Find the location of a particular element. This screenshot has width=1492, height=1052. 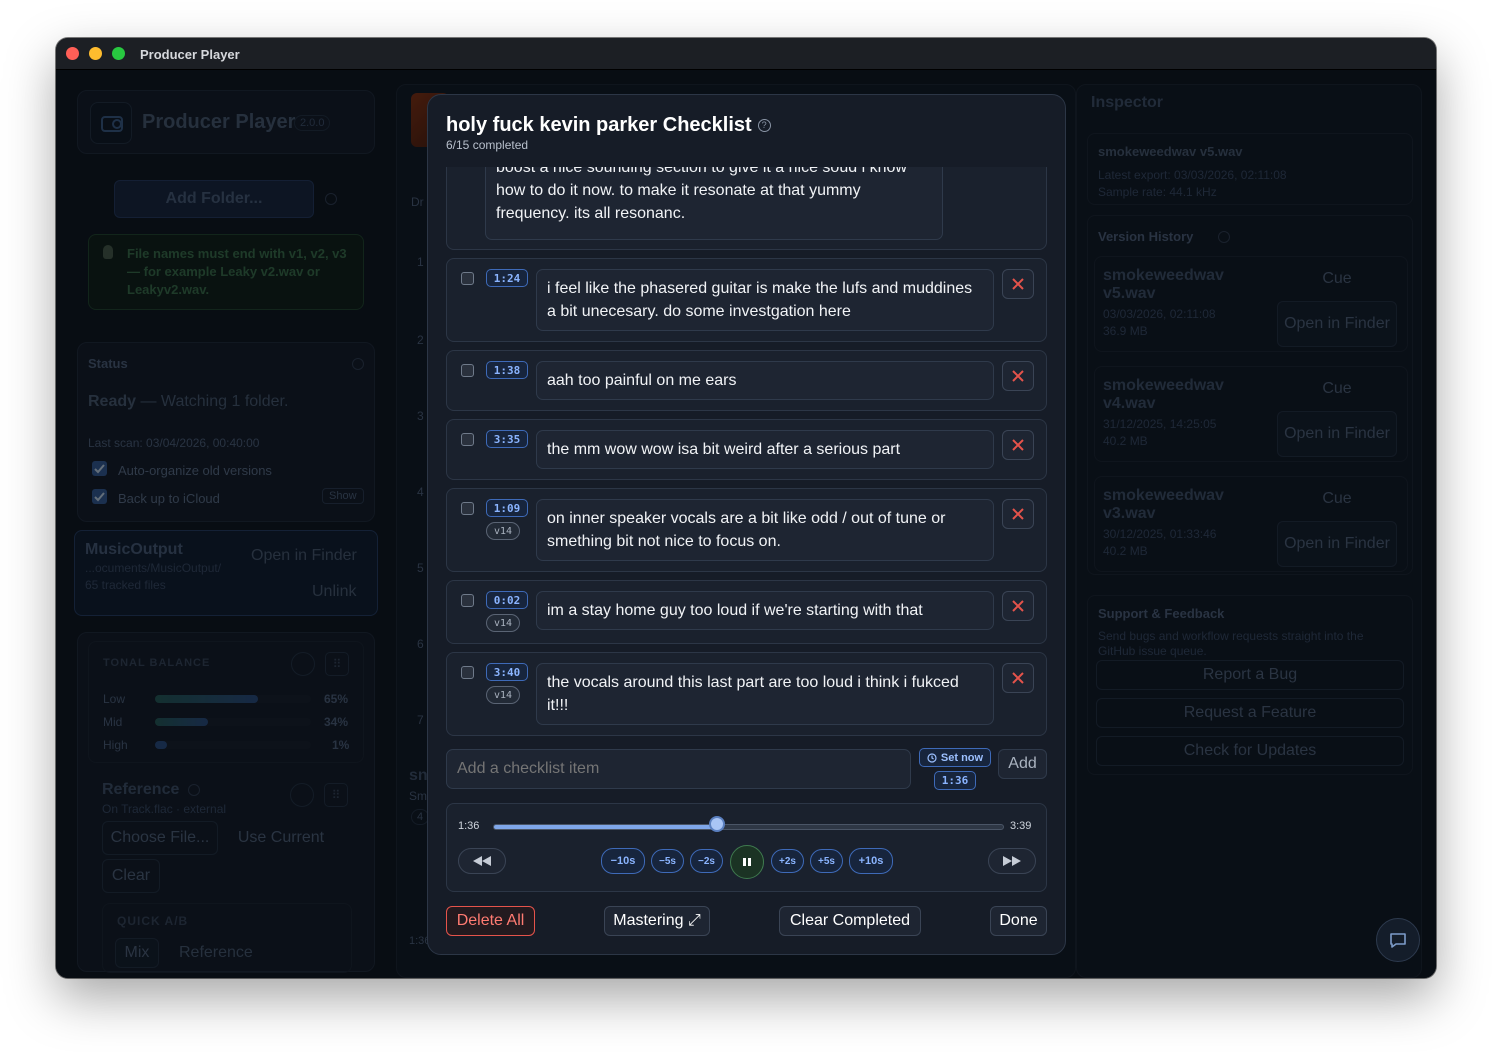

rewind-icon is located at coordinates (482, 861).